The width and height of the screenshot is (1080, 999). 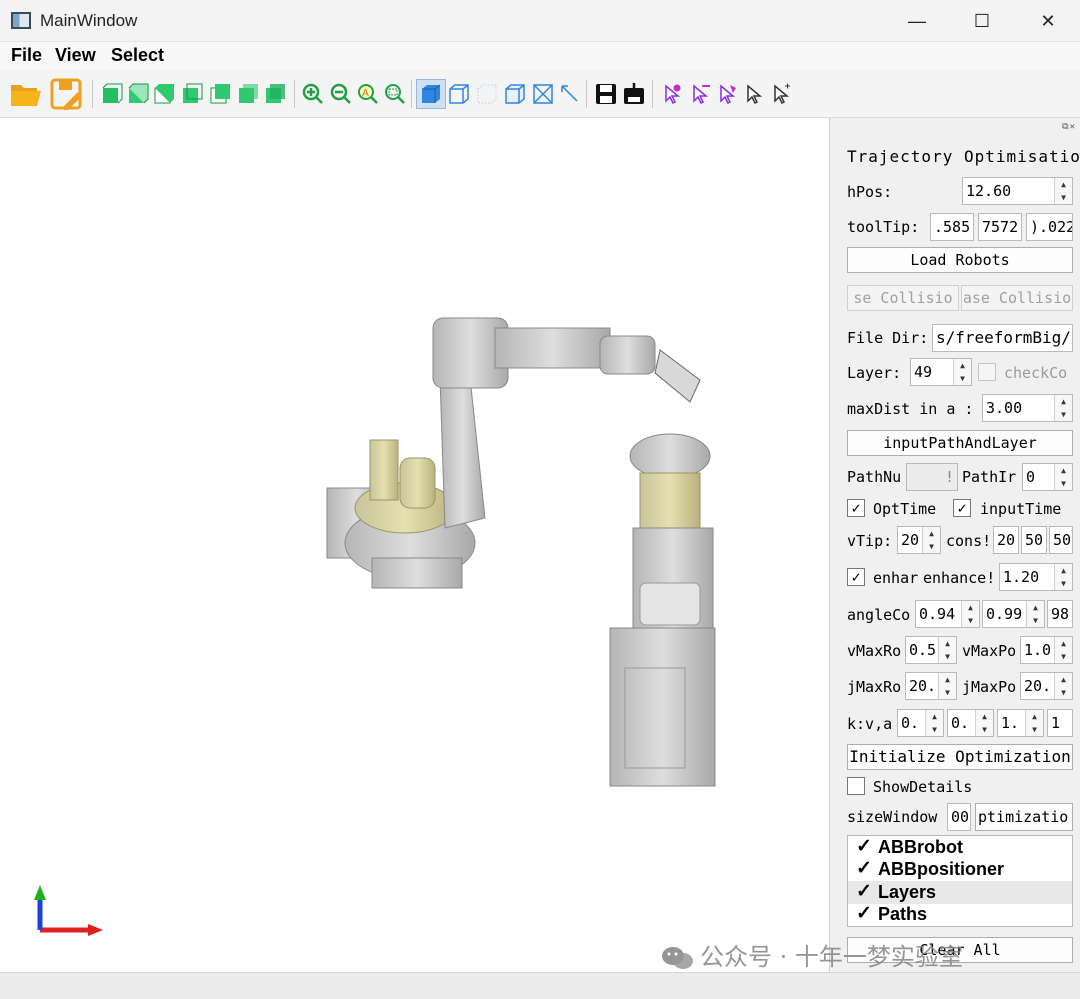 What do you see at coordinates (192, 94) in the screenshot?
I see `view-right-icon` at bounding box center [192, 94].